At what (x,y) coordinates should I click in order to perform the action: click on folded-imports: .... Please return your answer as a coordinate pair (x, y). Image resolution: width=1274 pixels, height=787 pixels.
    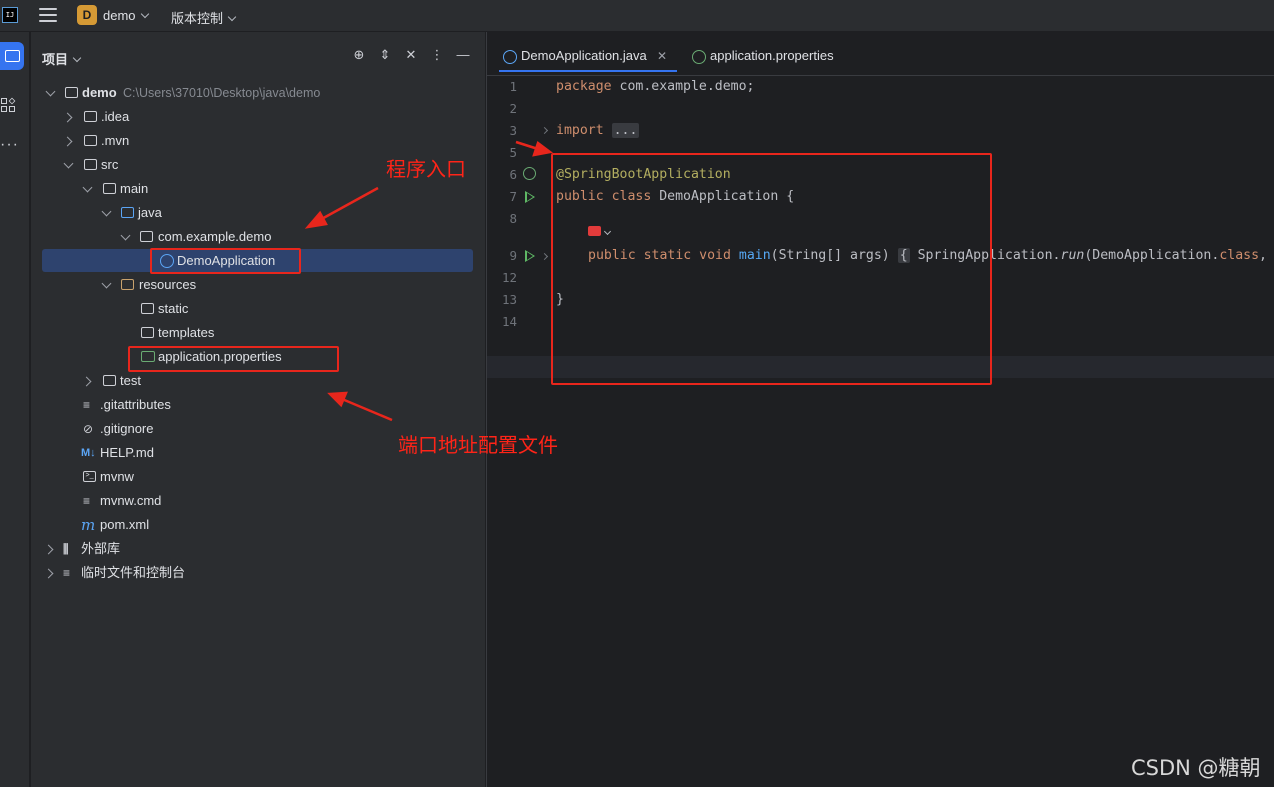
    Looking at the image, I should click on (625, 130).